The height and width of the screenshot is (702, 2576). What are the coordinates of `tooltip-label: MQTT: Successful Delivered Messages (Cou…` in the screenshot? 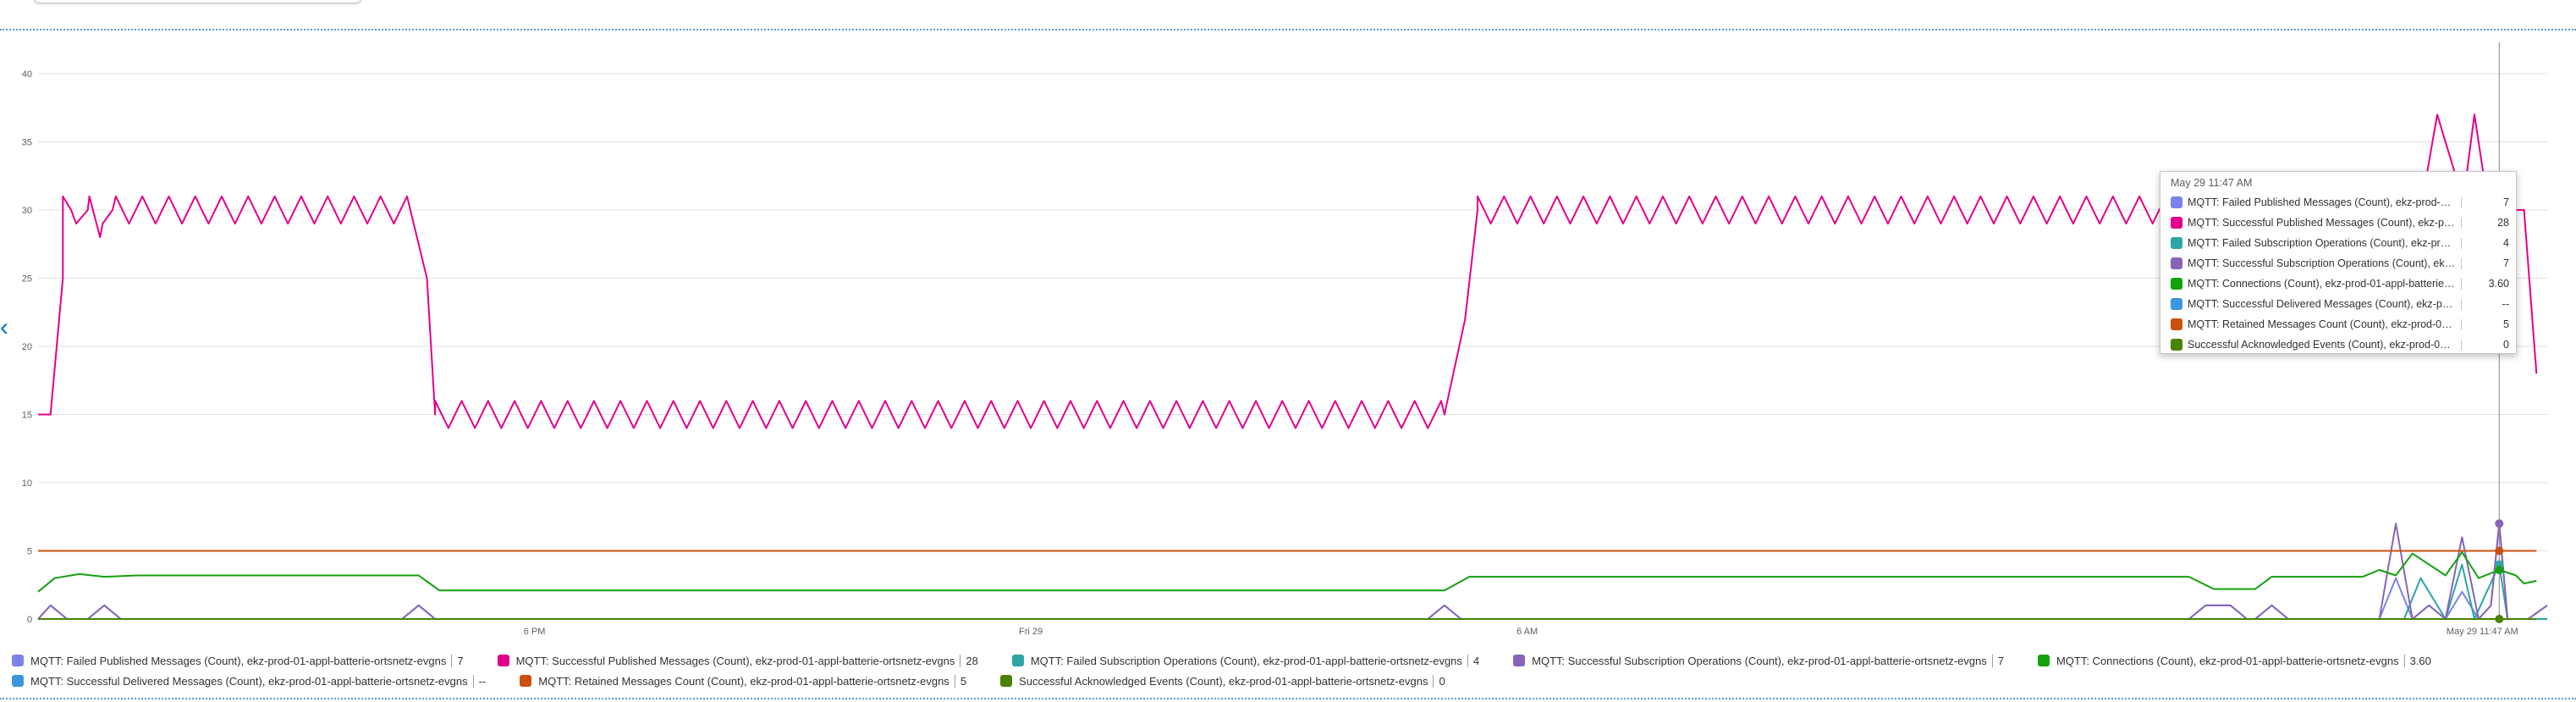 It's located at (2322, 304).